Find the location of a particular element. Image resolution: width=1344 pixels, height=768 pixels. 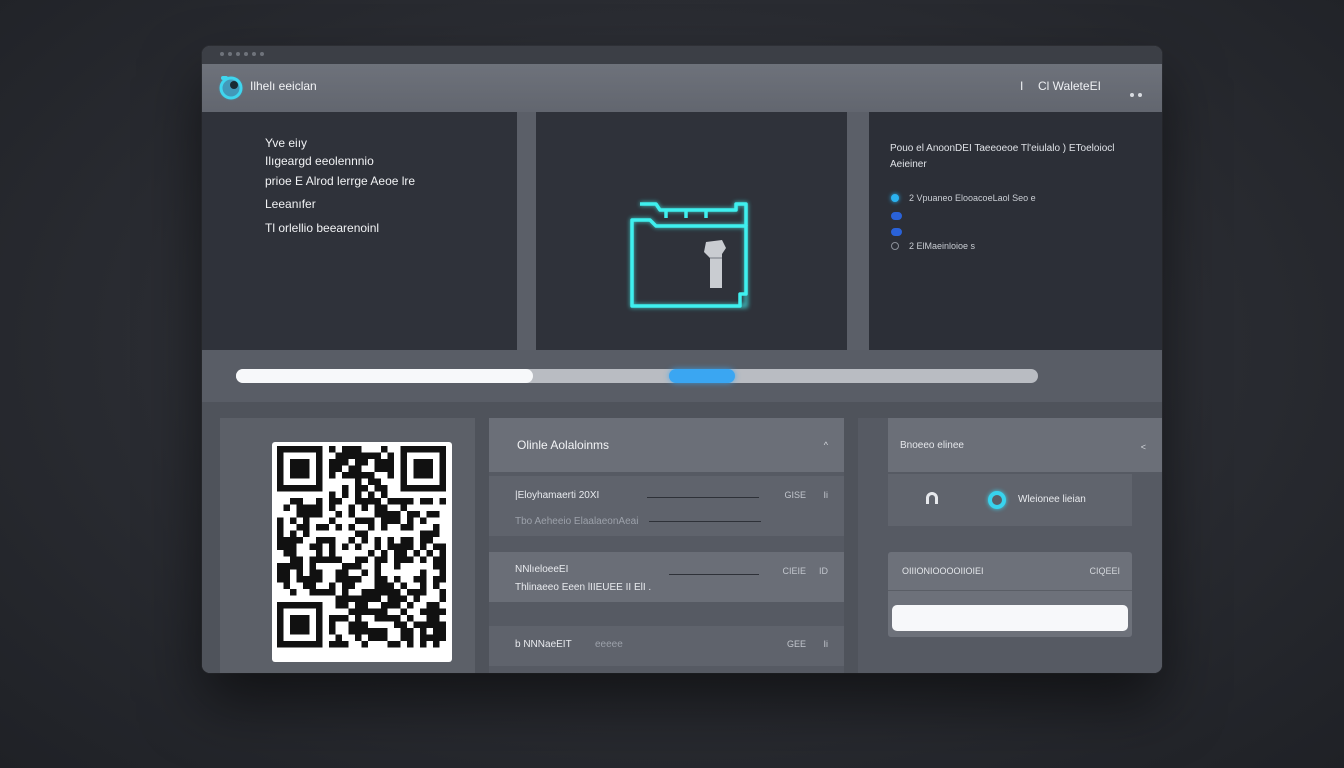

list-item-label: NNlıeloeeEI is located at coordinates (542, 569).